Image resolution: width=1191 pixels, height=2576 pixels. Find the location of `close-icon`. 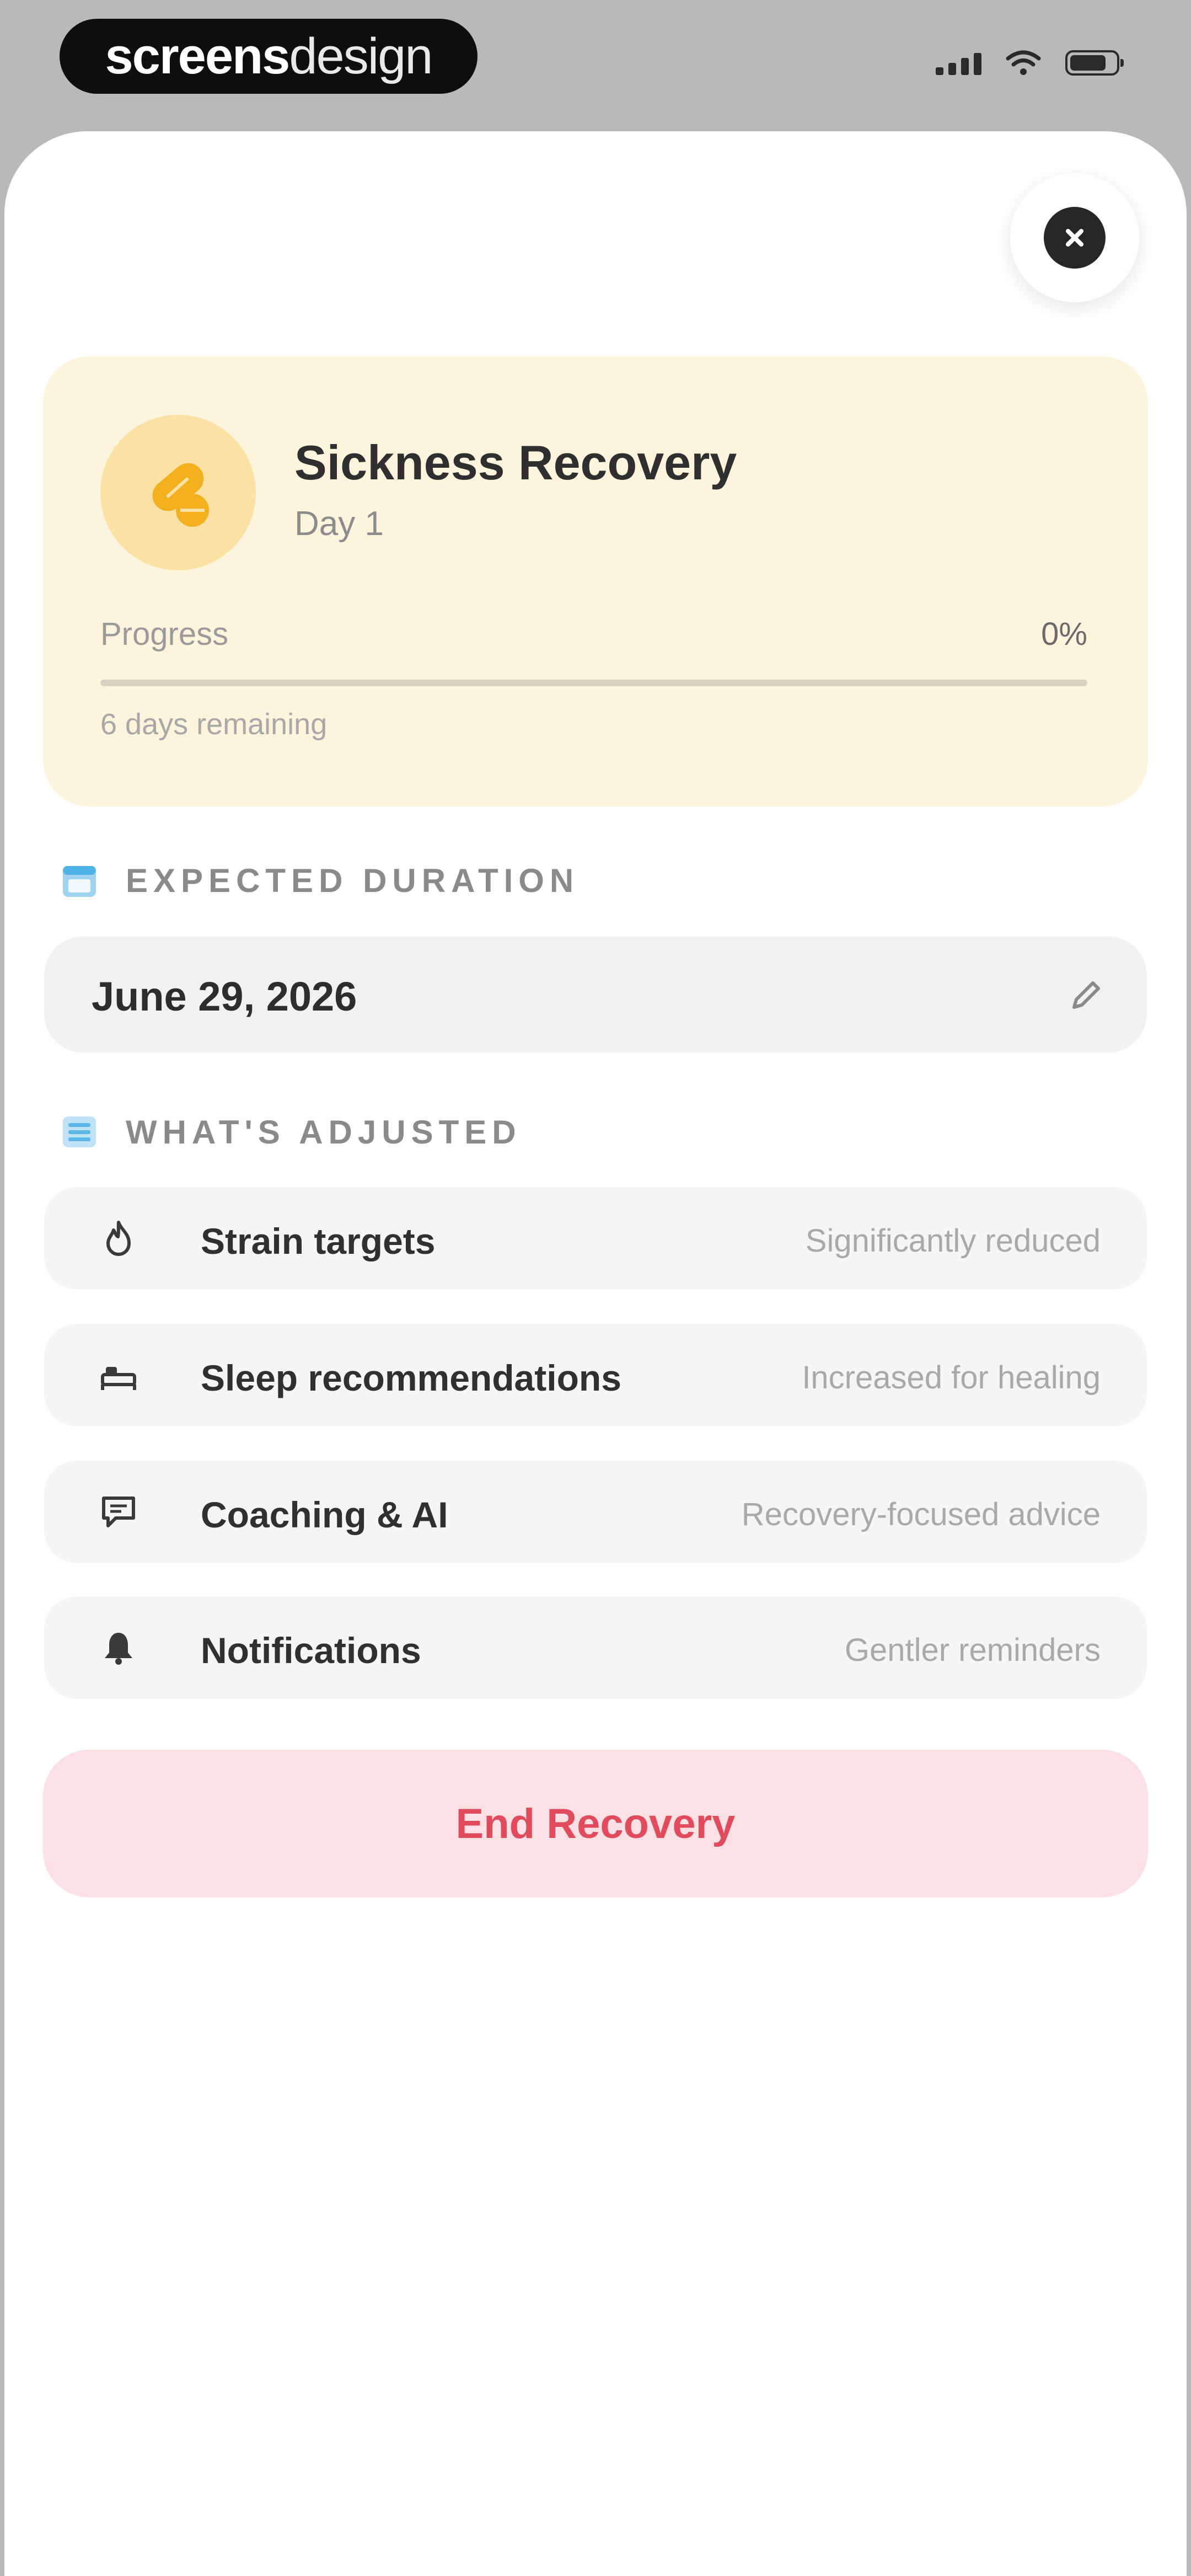

close-icon is located at coordinates (1075, 238).